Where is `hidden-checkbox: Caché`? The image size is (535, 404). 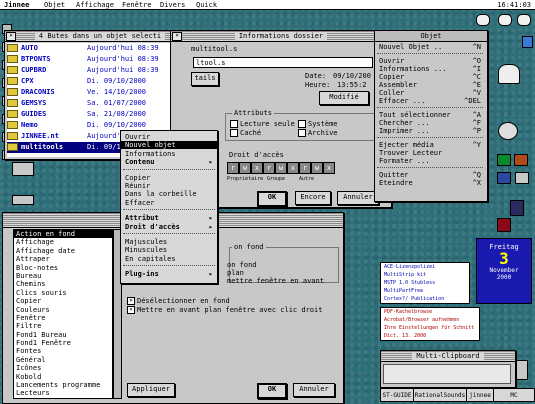 hidden-checkbox: Caché is located at coordinates (245, 133).